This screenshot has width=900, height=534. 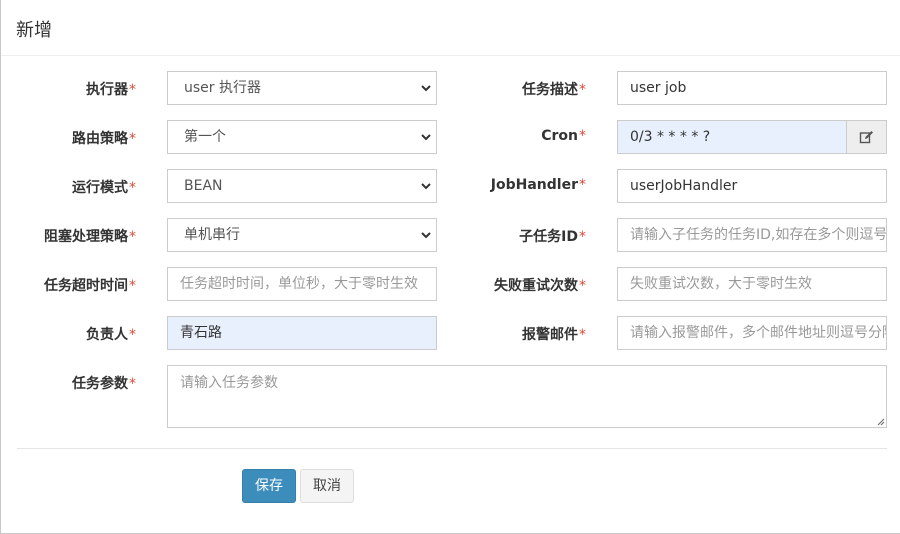 What do you see at coordinates (752, 235) in the screenshot?
I see `child-job-id-input: 请输入子任务的任务ID,如存在多个则逗号分隔` at bounding box center [752, 235].